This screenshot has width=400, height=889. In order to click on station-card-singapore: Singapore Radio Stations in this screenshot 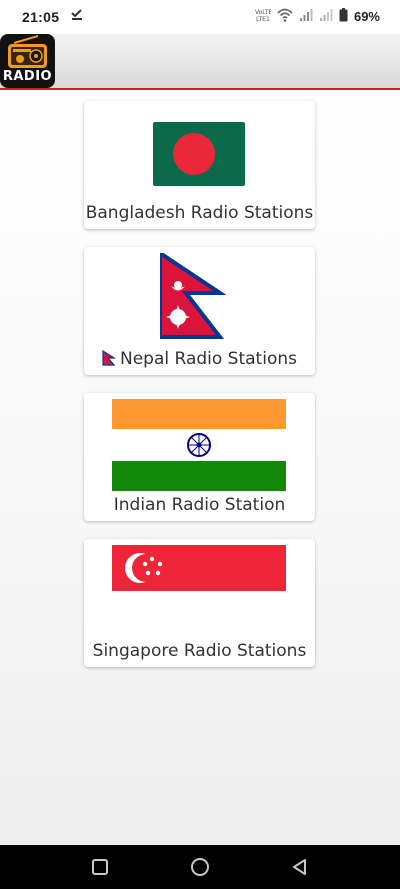, I will do `click(199, 603)`.